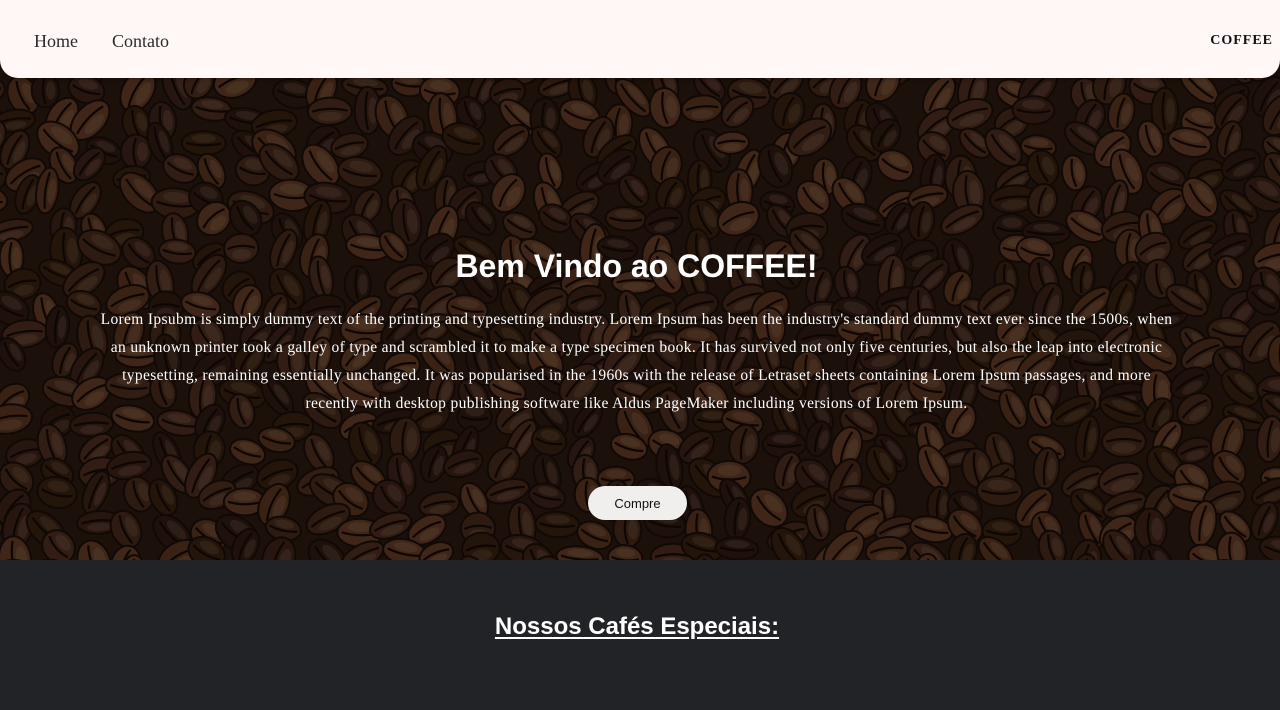 This screenshot has height=710, width=1280. Describe the element at coordinates (637, 626) in the screenshot. I see `specials-title: Nossos Cafés Especiais:` at that location.